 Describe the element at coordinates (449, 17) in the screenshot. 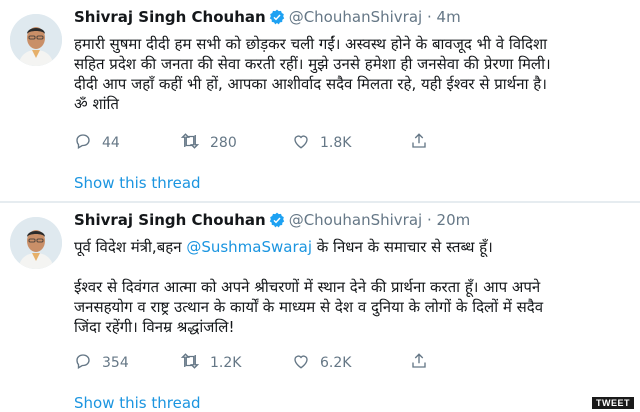

I see `tweet-time: 4m` at that location.